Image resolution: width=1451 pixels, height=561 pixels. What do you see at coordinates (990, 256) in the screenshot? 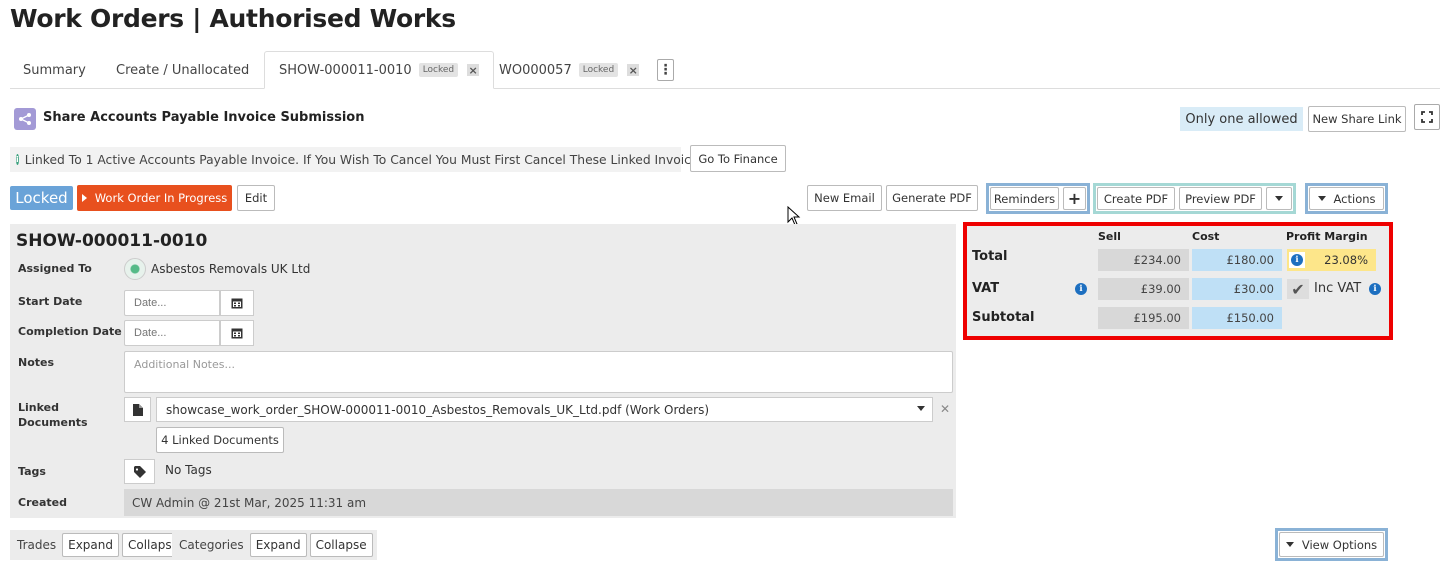
I see `total-label: Total` at bounding box center [990, 256].